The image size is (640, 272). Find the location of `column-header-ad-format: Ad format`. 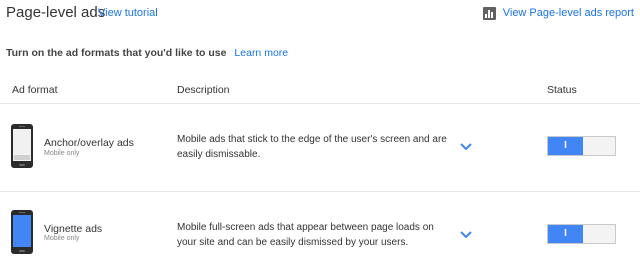

column-header-ad-format: Ad format is located at coordinates (35, 90).